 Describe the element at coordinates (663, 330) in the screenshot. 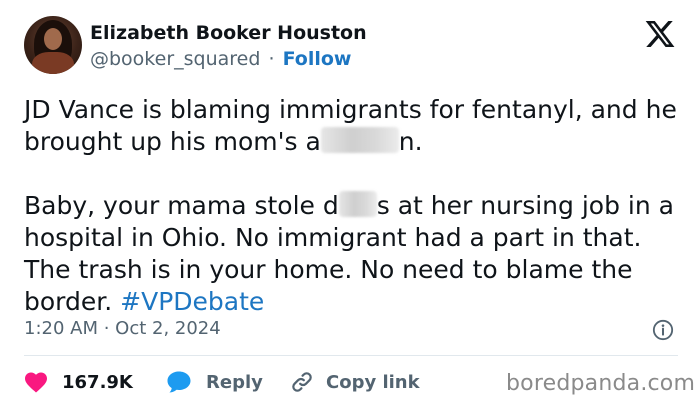

I see `info-icon` at that location.